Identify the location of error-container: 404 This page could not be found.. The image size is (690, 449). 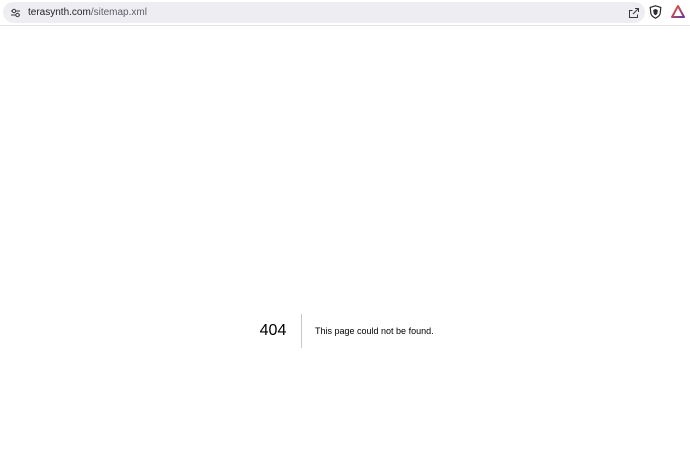
(345, 331).